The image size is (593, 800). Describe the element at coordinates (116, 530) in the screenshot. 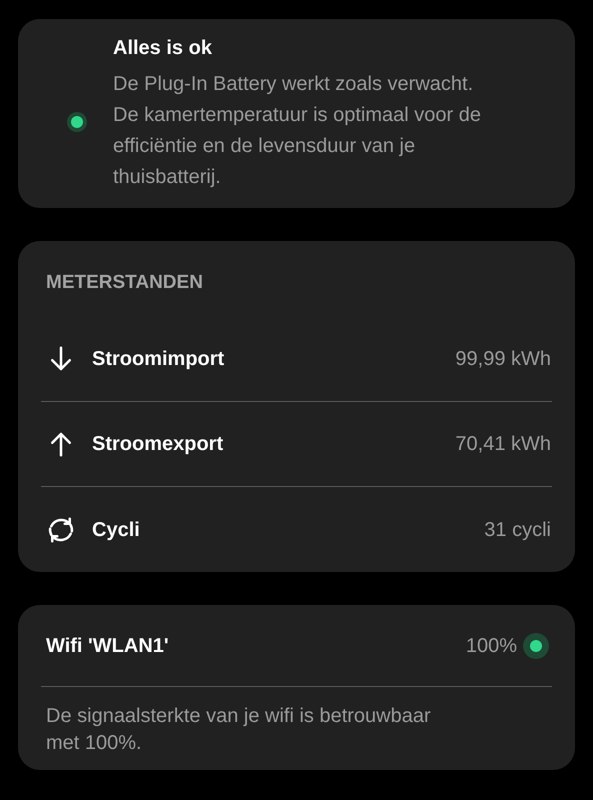

I see `meter-label: Cycli` at that location.